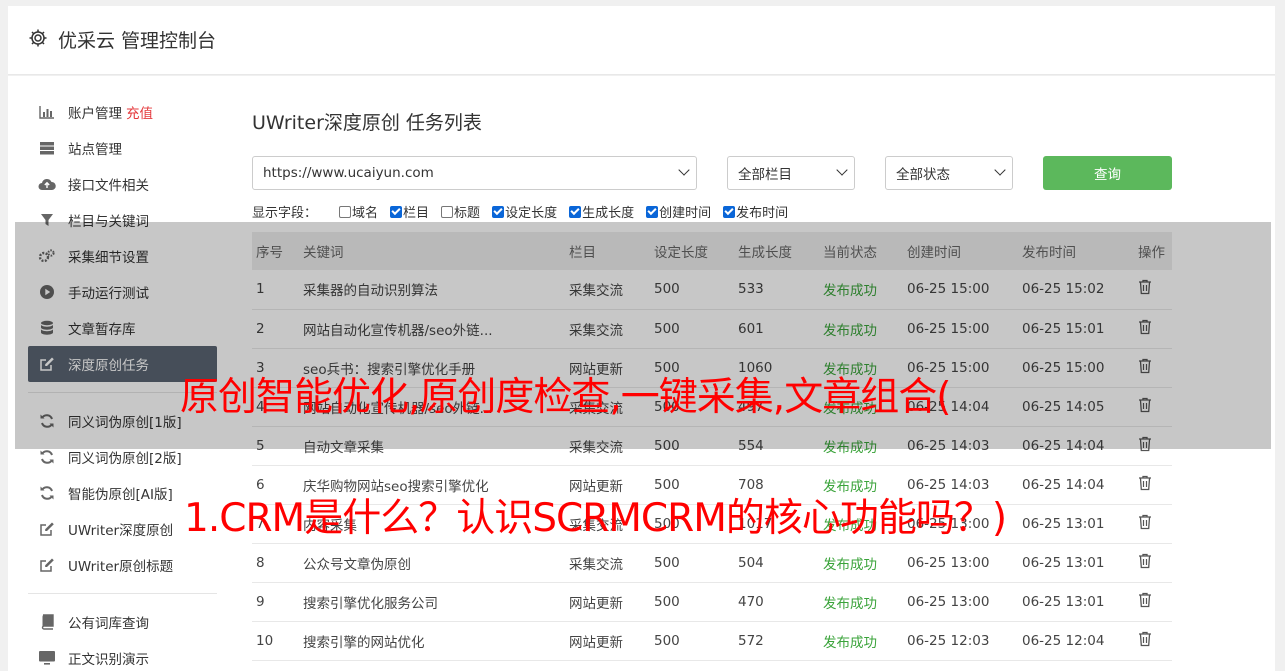 The image size is (1285, 671). What do you see at coordinates (467, 213) in the screenshot?
I see `checkbox-label: 标题` at bounding box center [467, 213].